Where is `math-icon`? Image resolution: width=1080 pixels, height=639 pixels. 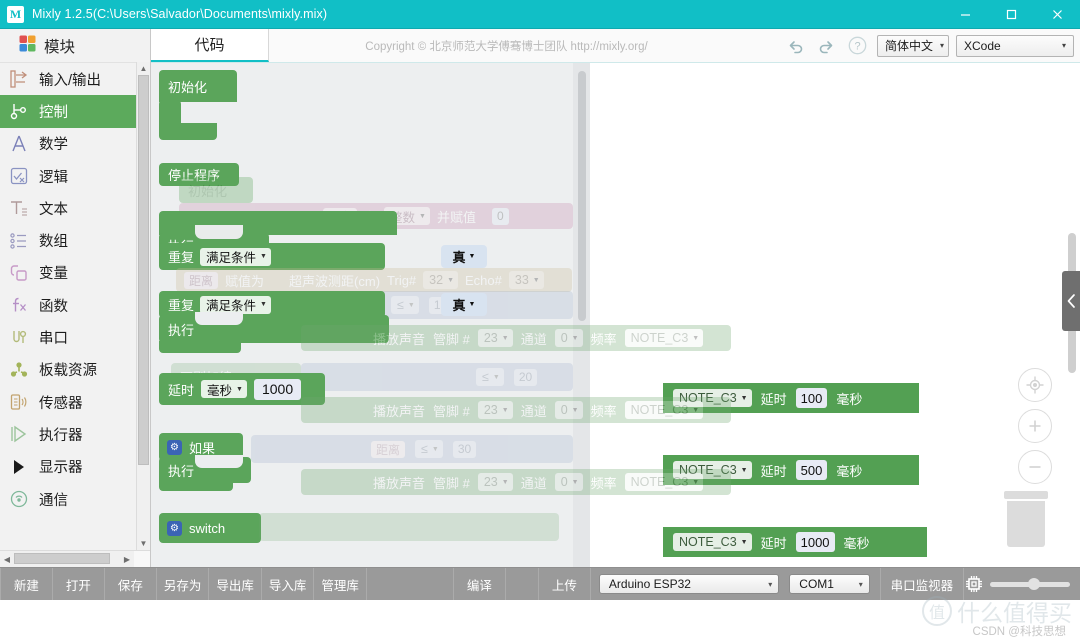 math-icon is located at coordinates (19, 144).